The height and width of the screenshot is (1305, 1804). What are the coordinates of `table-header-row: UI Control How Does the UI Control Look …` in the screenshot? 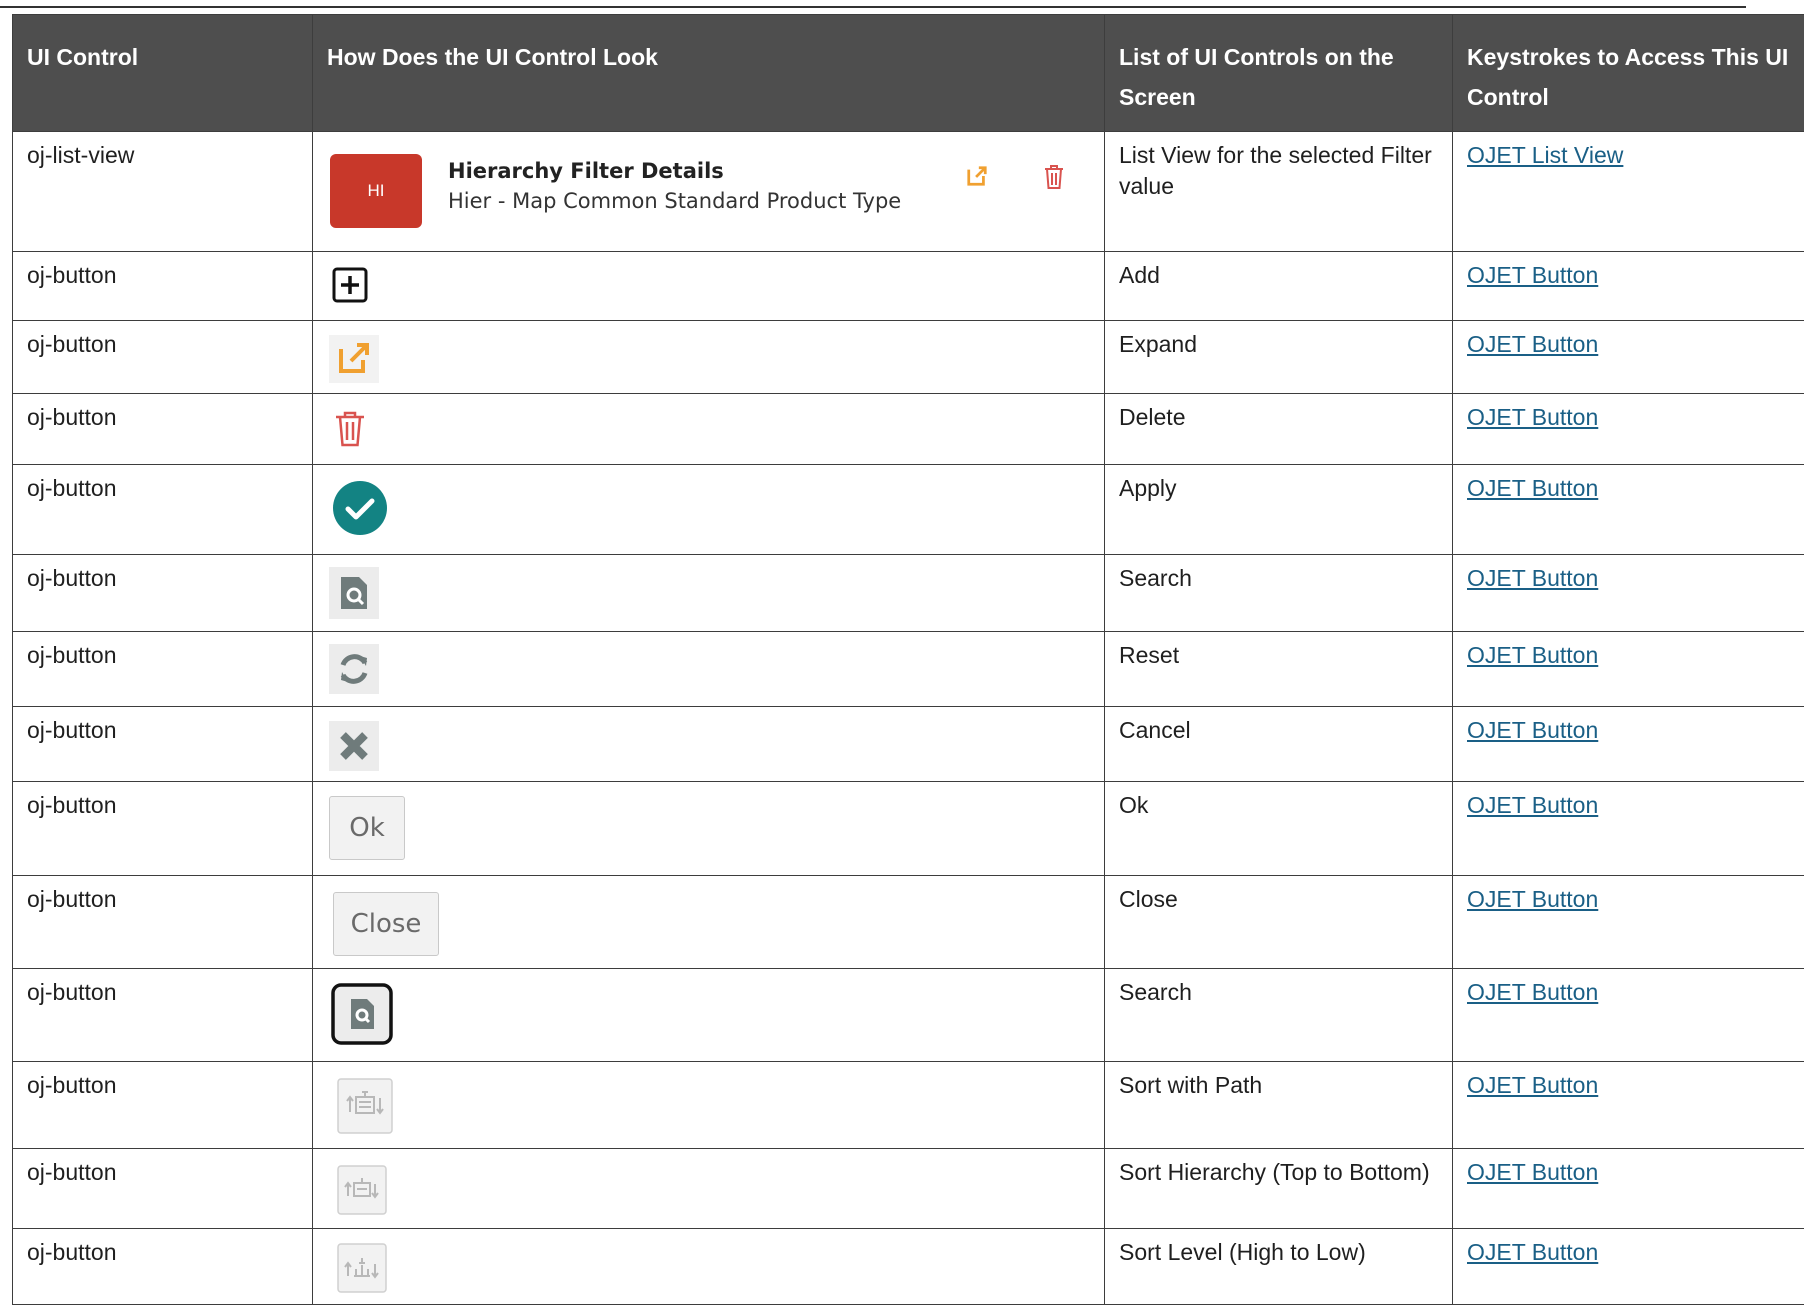 It's located at (908, 73).